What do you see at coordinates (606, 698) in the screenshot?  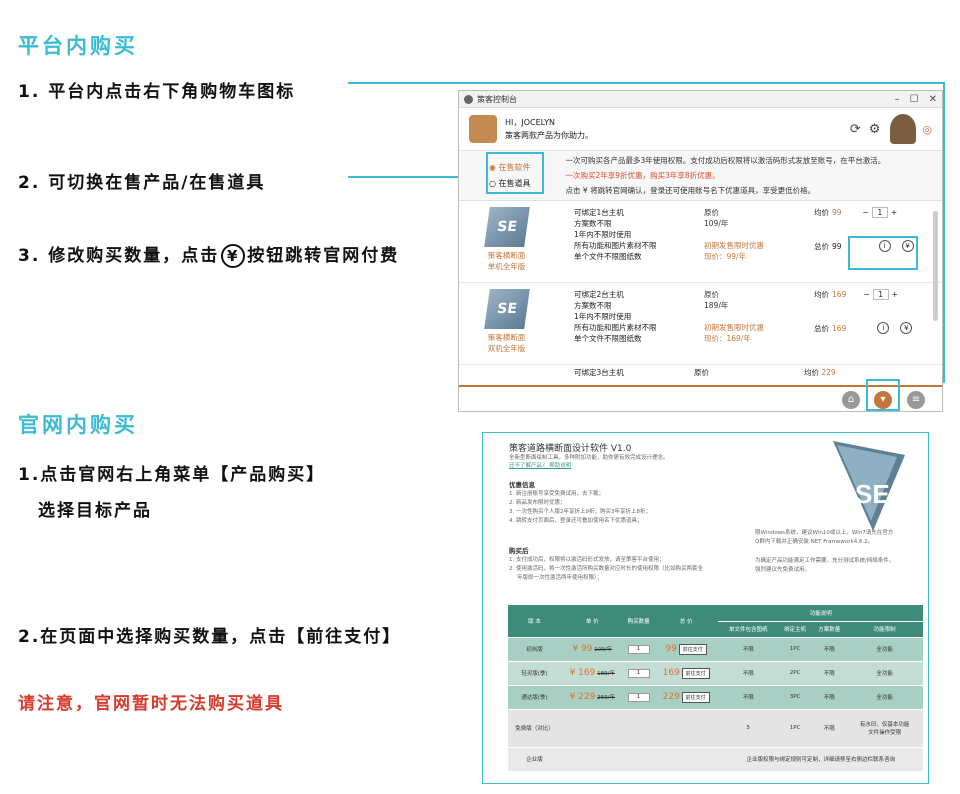 I see `cell-orig: 259/年` at bounding box center [606, 698].